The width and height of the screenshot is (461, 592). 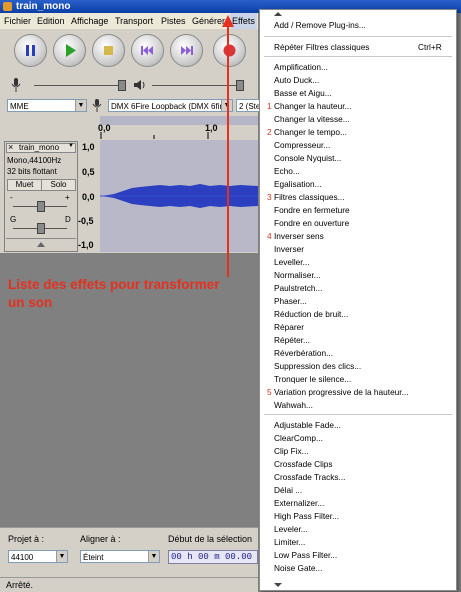 I want to click on channels-select: 2 (Ste, so click(x=248, y=105).